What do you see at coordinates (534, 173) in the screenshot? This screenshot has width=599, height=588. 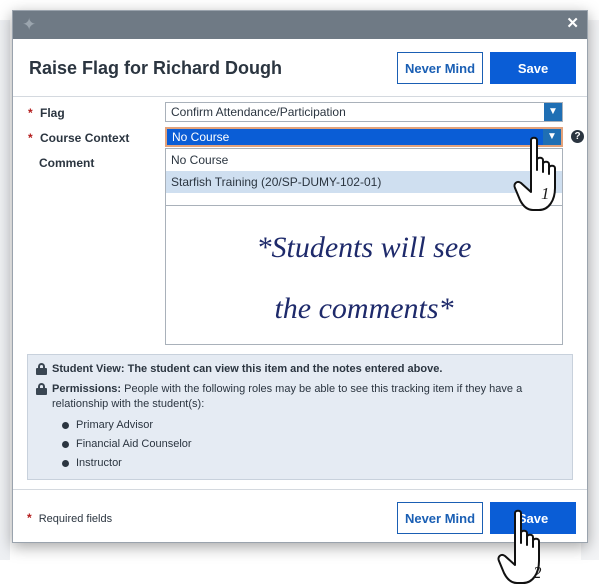 I see `hand-pointer-icon` at bounding box center [534, 173].